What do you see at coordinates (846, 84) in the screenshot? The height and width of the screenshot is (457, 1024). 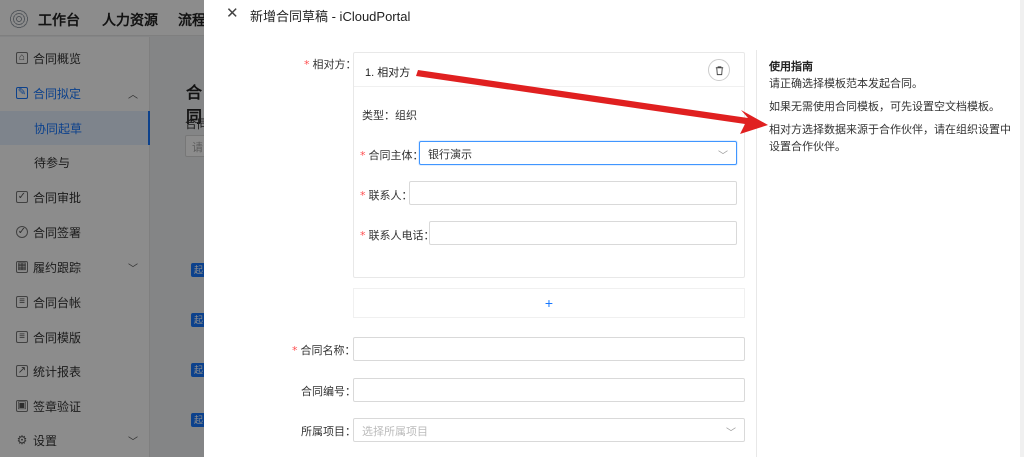 I see `guide-line: 请正确选择模板范本发起合同。` at bounding box center [846, 84].